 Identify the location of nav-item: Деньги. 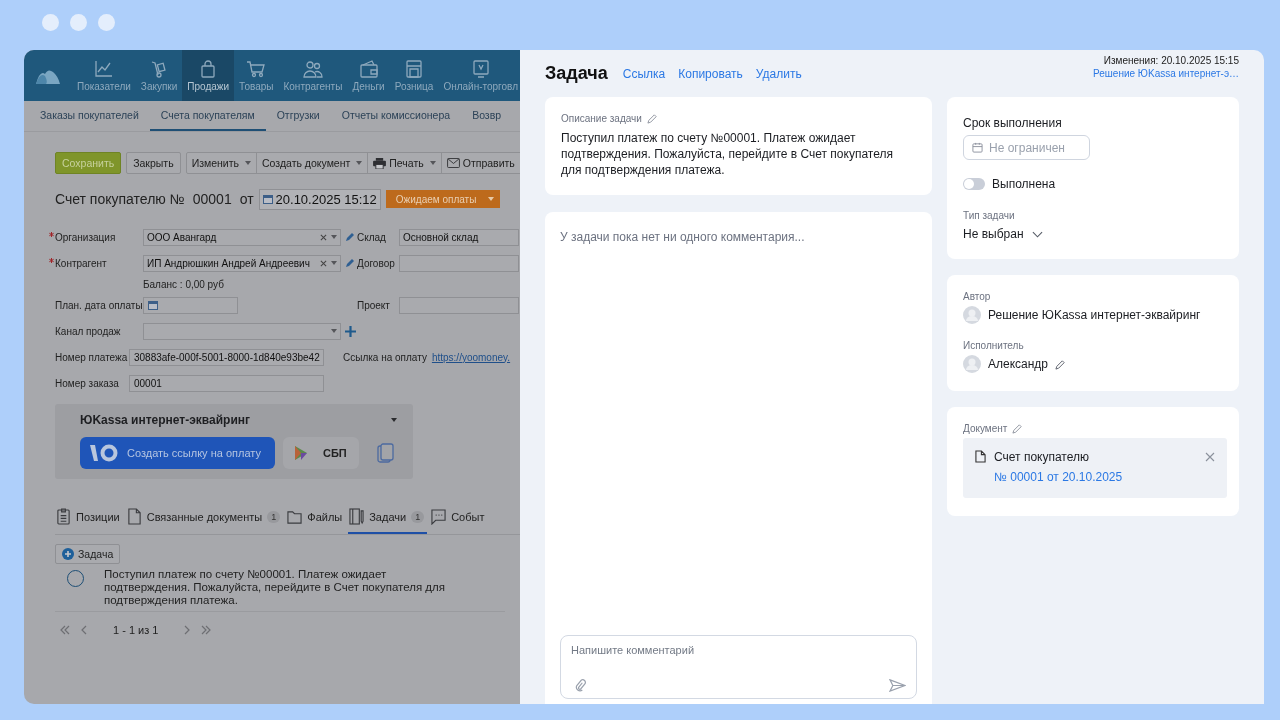
(368, 75).